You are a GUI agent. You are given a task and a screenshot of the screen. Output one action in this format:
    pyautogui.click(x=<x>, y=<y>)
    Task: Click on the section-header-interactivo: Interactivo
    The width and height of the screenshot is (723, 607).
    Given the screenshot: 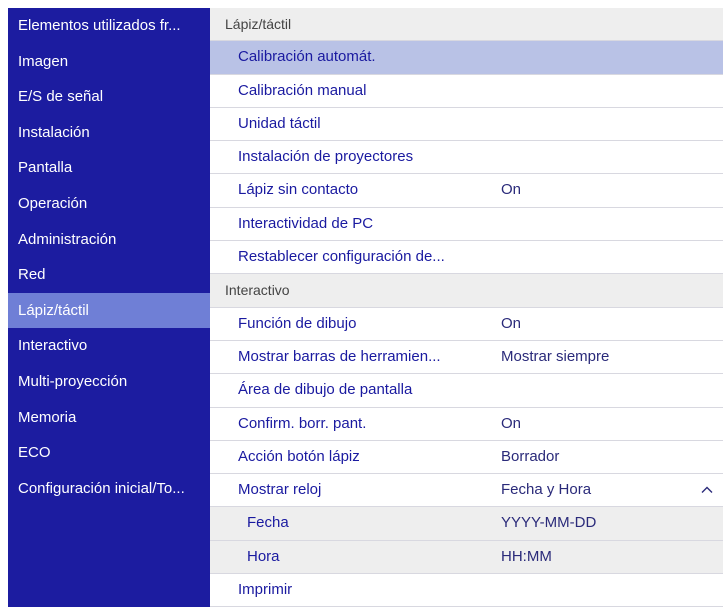 What is the action you would take?
    pyautogui.click(x=466, y=291)
    